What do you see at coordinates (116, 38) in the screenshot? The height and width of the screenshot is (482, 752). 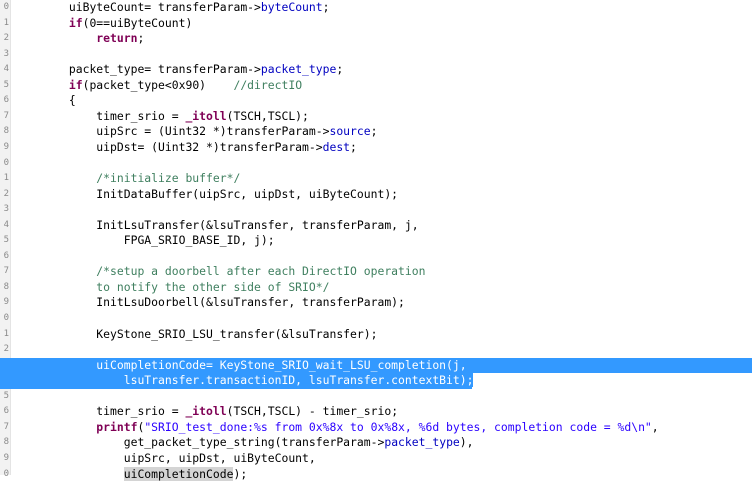 I see `code-token: return` at bounding box center [116, 38].